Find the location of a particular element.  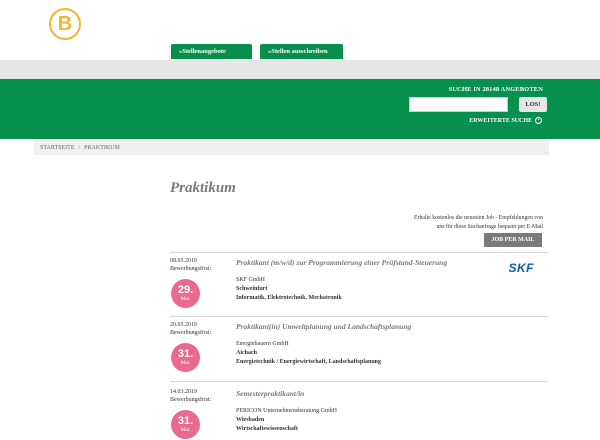

search-button: LOS! is located at coordinates (533, 104).